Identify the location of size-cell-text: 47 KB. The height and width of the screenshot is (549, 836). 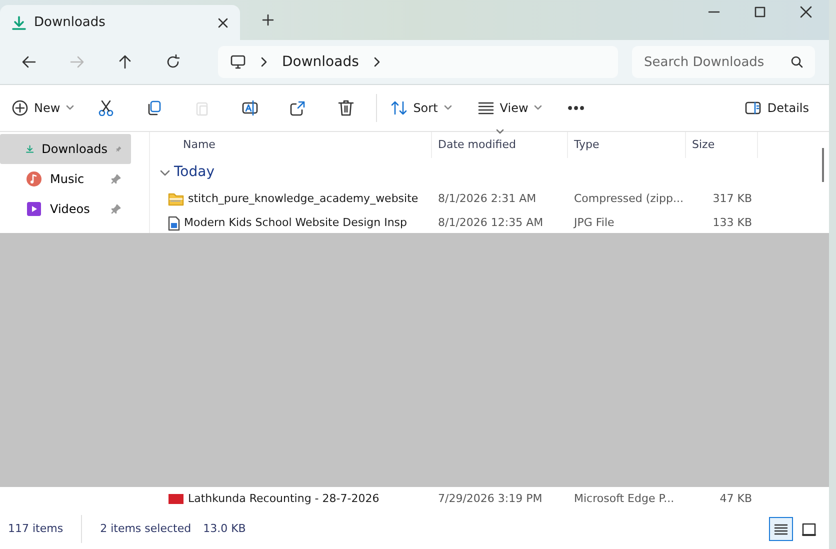
(735, 498).